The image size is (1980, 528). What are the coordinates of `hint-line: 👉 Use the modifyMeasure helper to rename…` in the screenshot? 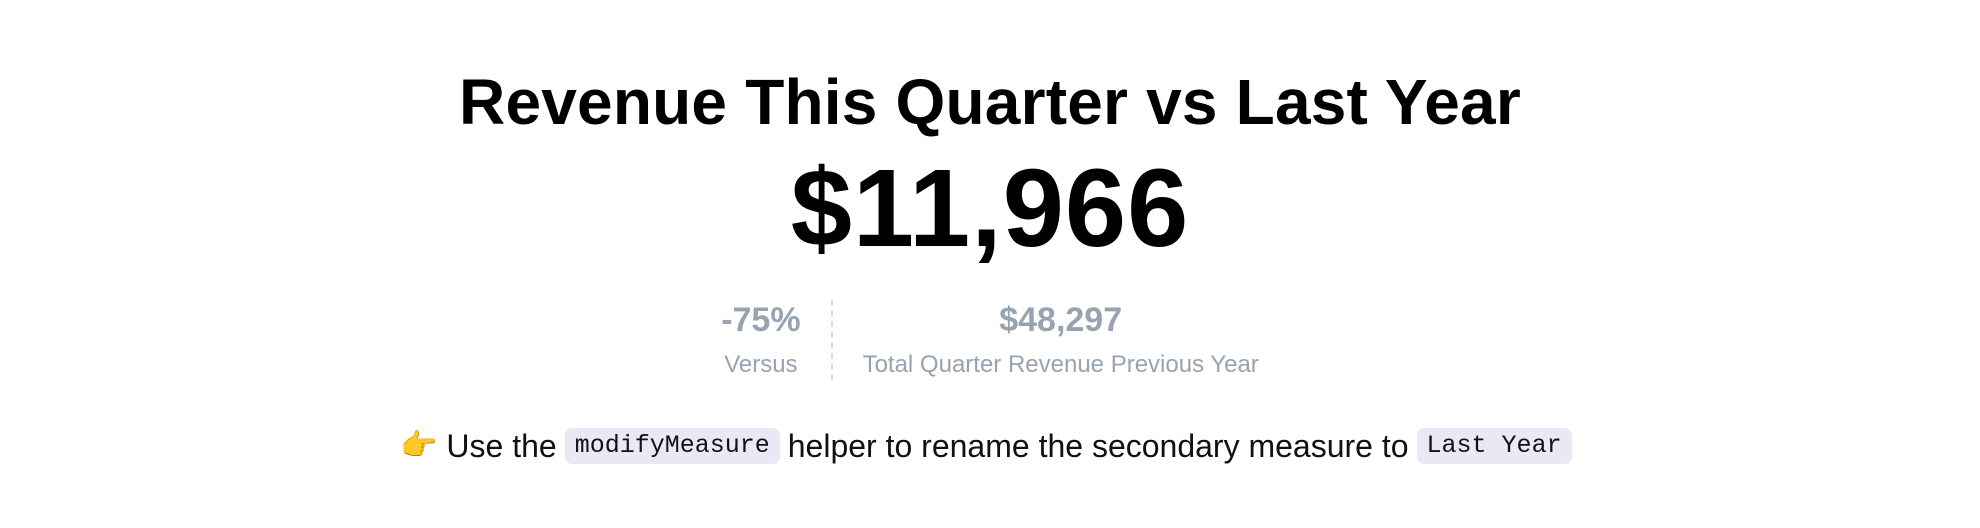 It's located at (989, 446).